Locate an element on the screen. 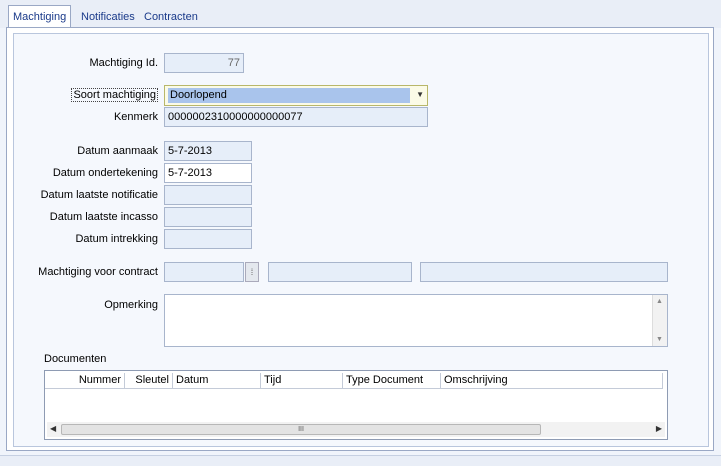 The image size is (721, 466). contract-label: Machtiging voor contract is located at coordinates (98, 272).